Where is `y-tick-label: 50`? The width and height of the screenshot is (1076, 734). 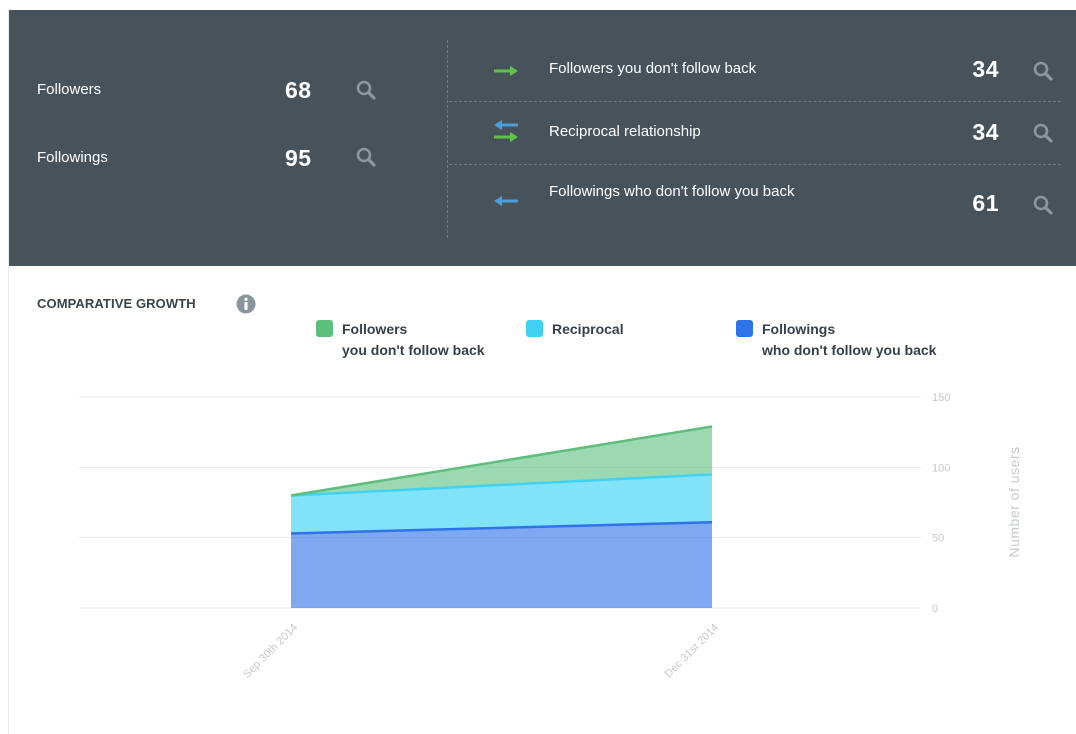 y-tick-label: 50 is located at coordinates (938, 539).